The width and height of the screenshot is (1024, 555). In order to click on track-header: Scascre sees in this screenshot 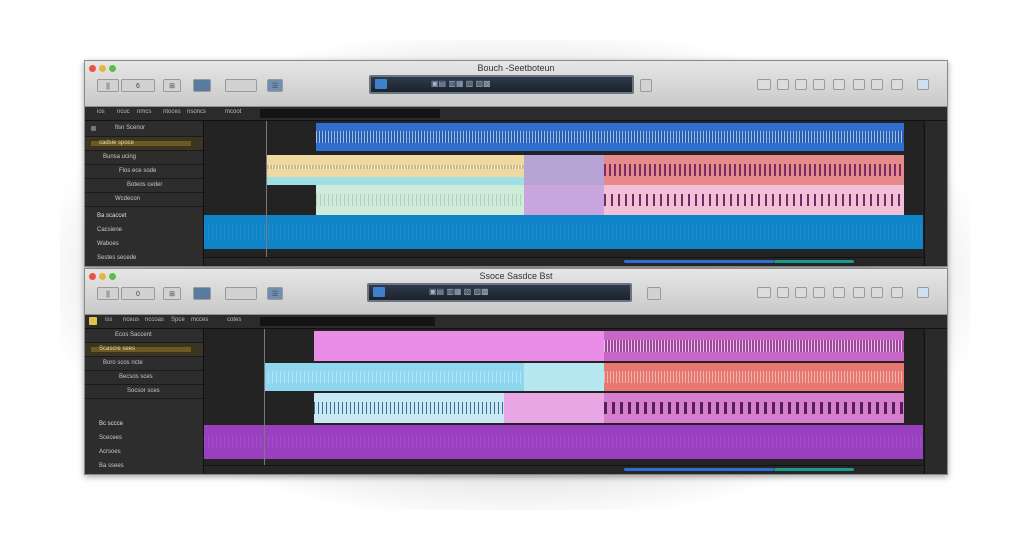, I will do `click(144, 350)`.